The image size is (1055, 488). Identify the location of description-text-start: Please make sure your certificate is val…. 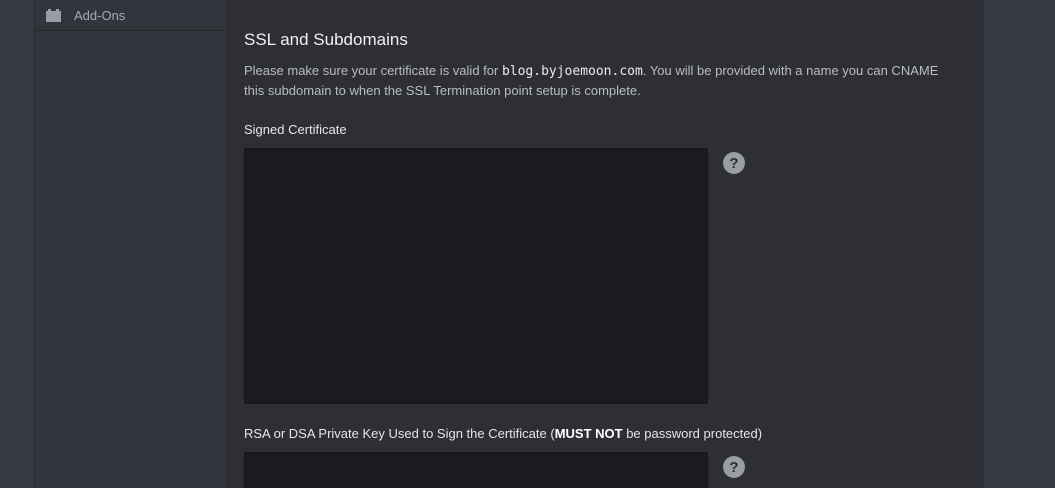
(373, 70).